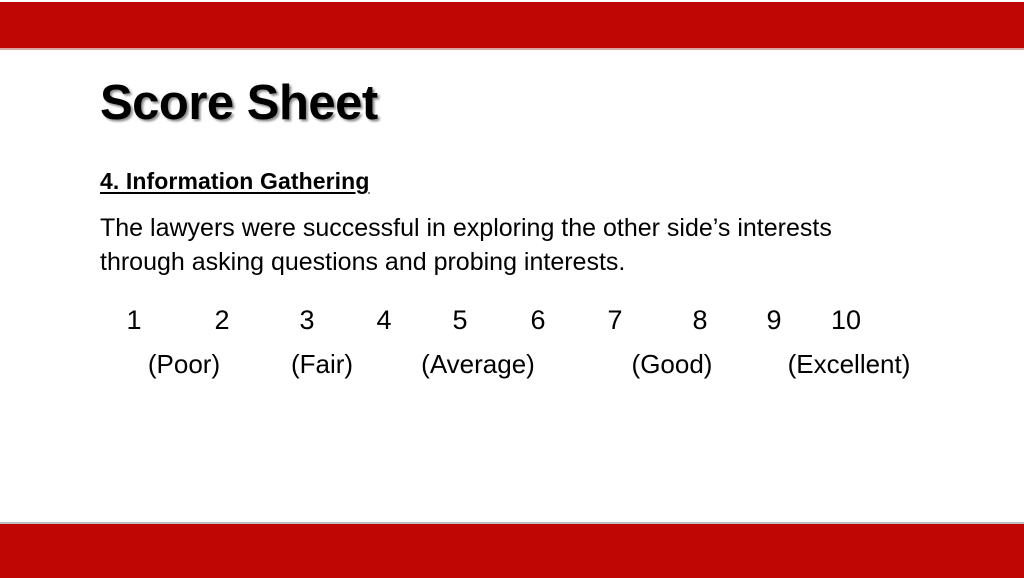 This screenshot has width=1024, height=578. Describe the element at coordinates (184, 364) in the screenshot. I see `scale-label-poor: (Poor)` at that location.